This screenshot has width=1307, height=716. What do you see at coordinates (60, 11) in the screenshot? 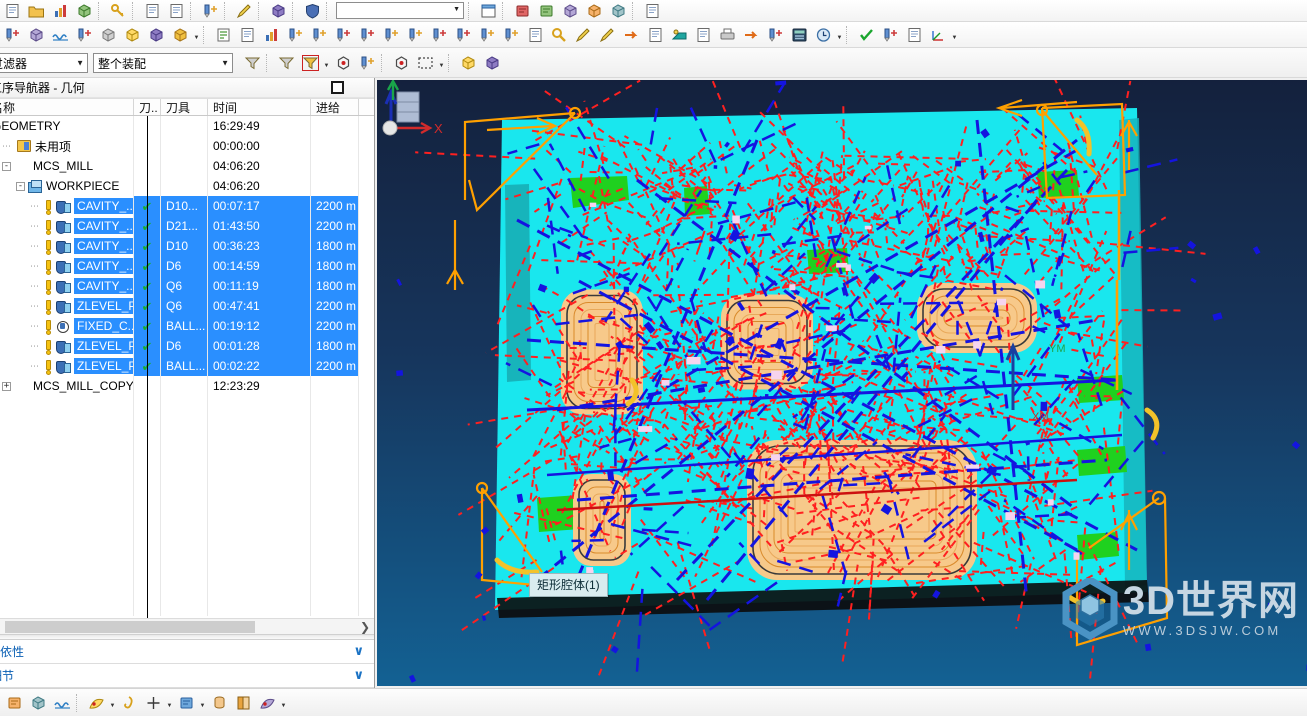
I see `chart-icon` at bounding box center [60, 11].